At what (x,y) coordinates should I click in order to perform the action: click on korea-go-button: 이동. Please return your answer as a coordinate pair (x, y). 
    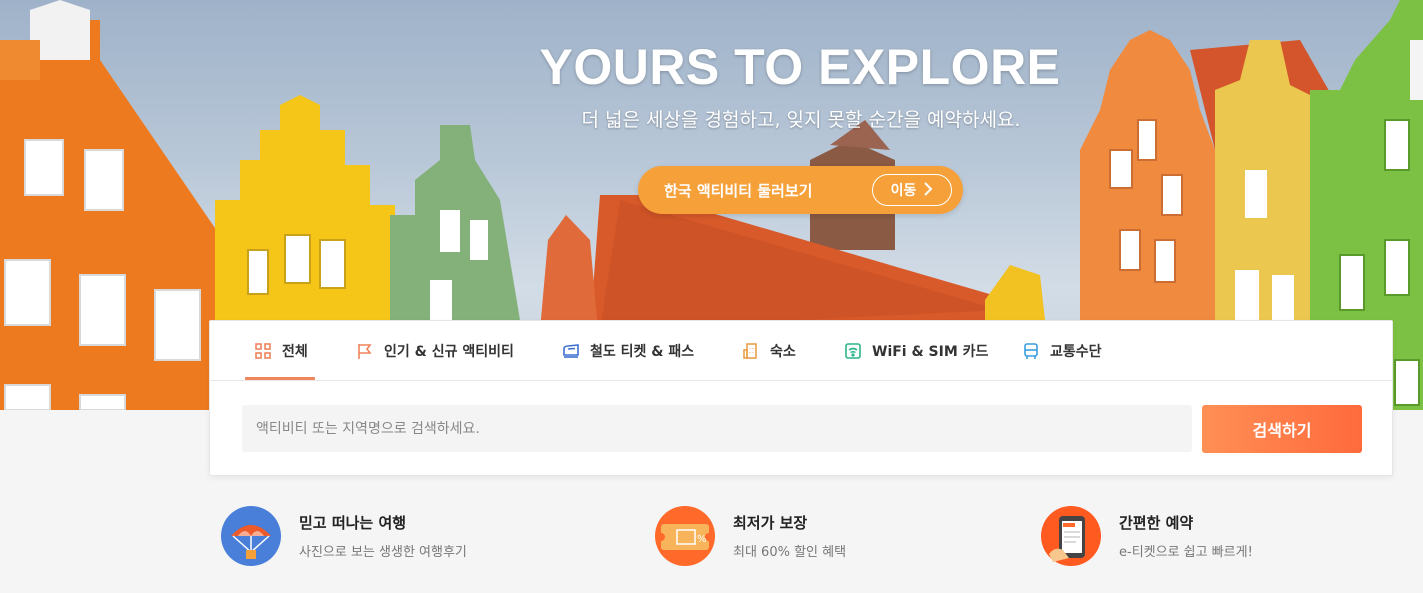
    Looking at the image, I should click on (912, 190).